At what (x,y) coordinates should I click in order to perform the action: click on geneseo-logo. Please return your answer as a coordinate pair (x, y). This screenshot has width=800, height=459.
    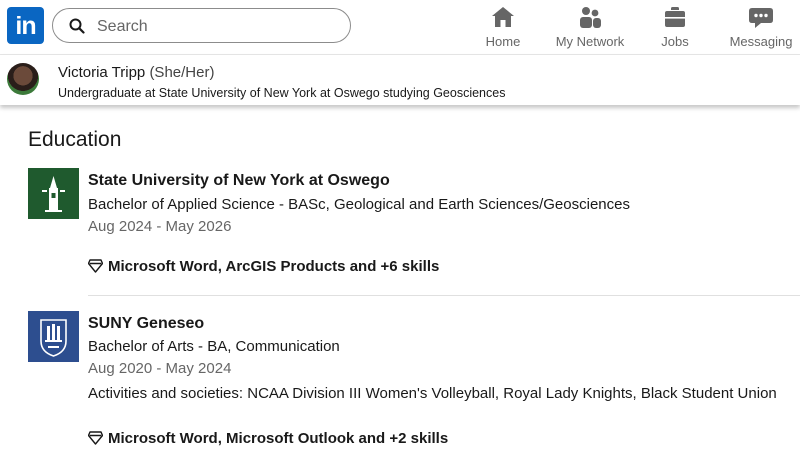
    Looking at the image, I should click on (53, 336).